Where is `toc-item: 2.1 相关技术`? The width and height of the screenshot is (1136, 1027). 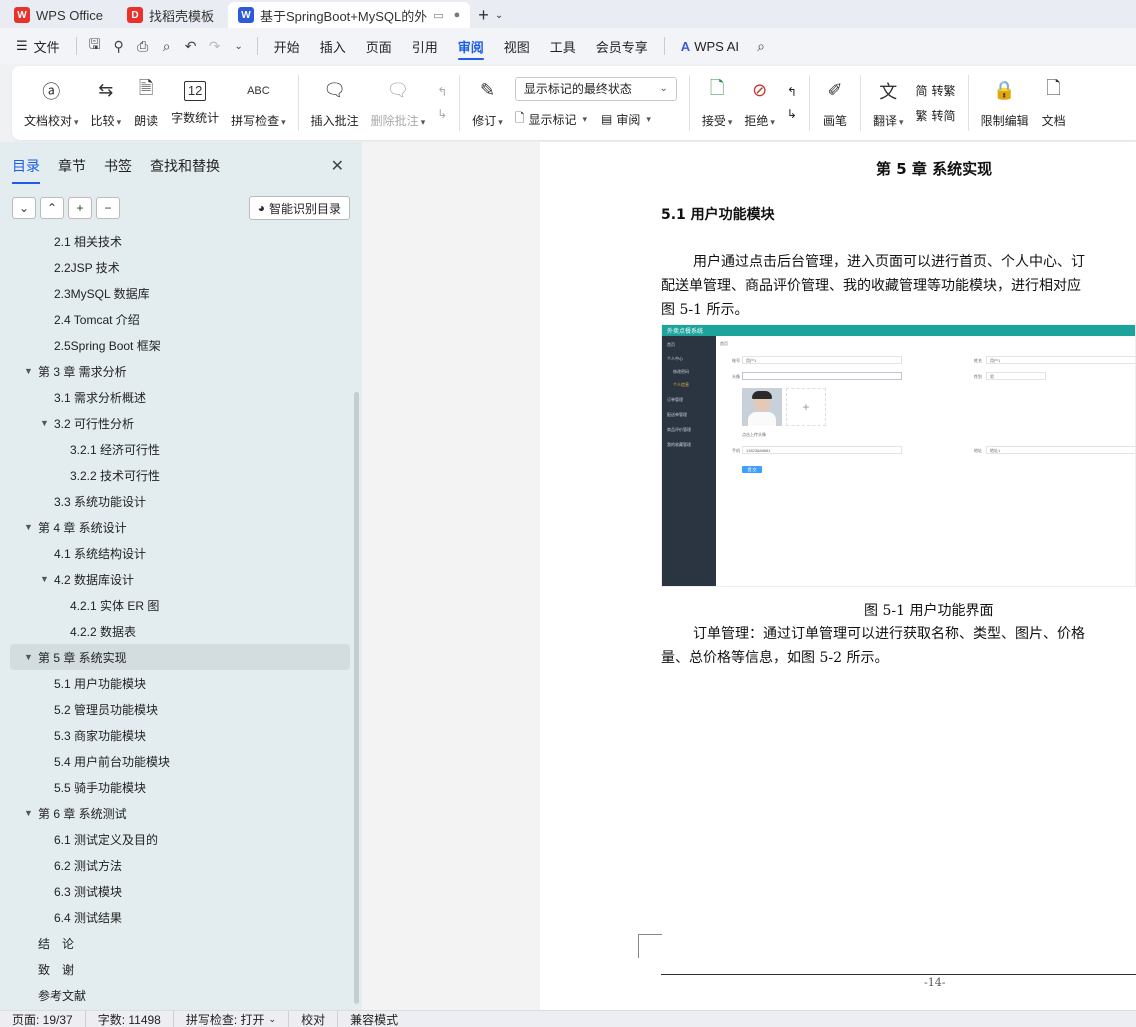
toc-item: 2.1 相关技术 is located at coordinates (175, 243).